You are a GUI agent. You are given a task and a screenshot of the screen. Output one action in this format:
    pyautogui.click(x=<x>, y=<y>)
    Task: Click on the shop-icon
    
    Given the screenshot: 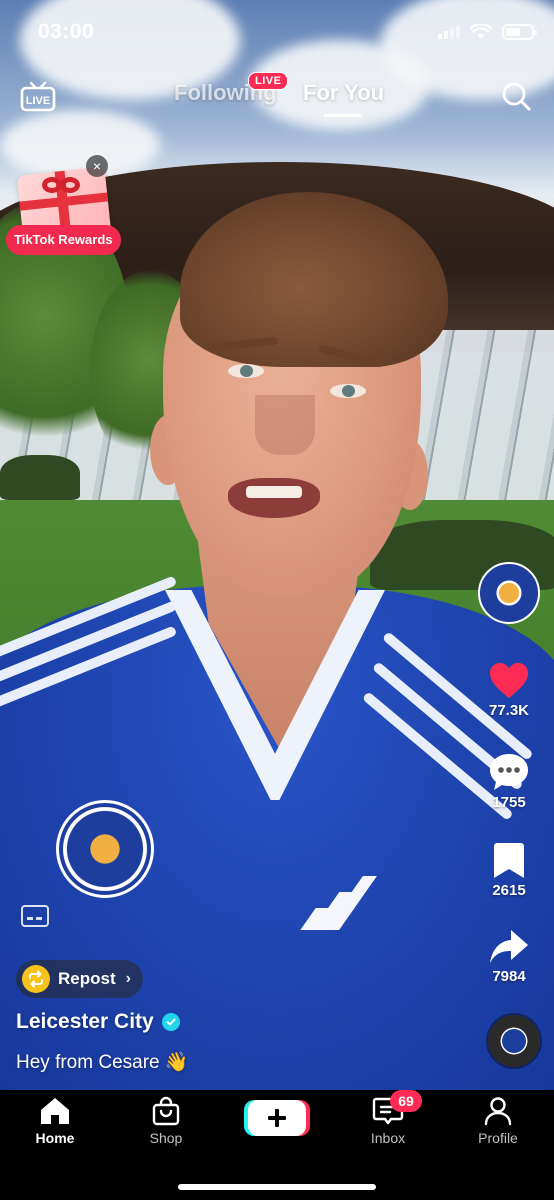 What is the action you would take?
    pyautogui.click(x=166, y=1111)
    